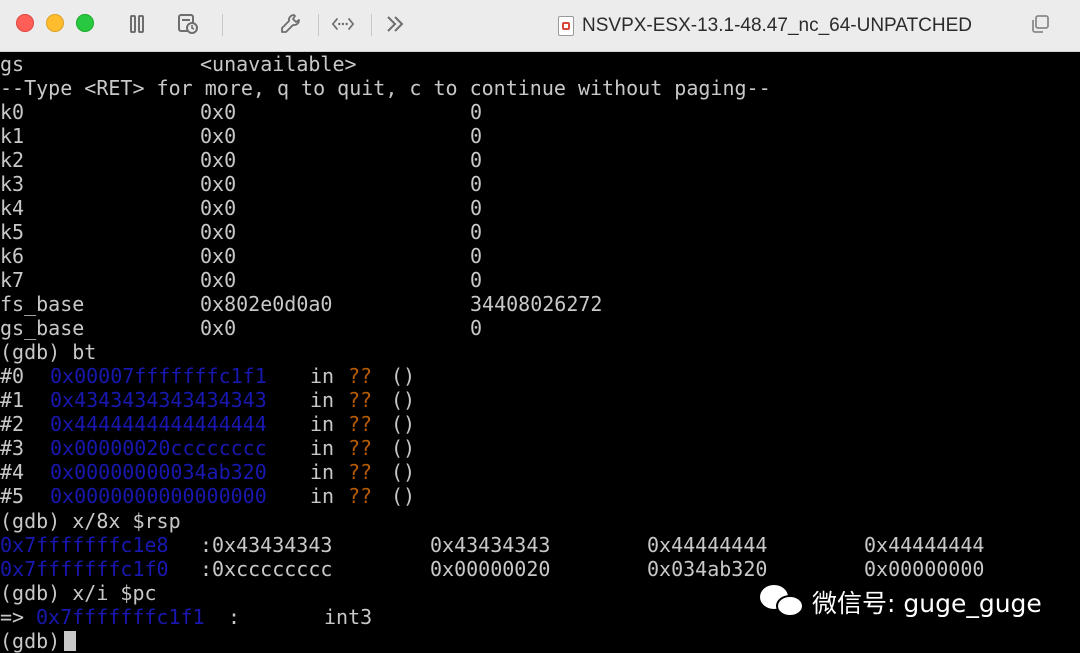  I want to click on frame-number: #3, so click(12, 448).